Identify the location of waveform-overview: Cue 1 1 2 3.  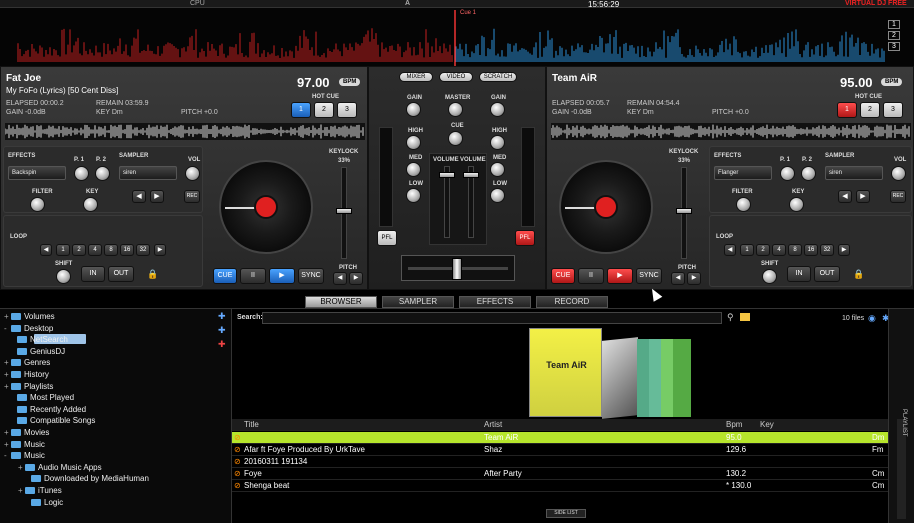
(457, 37).